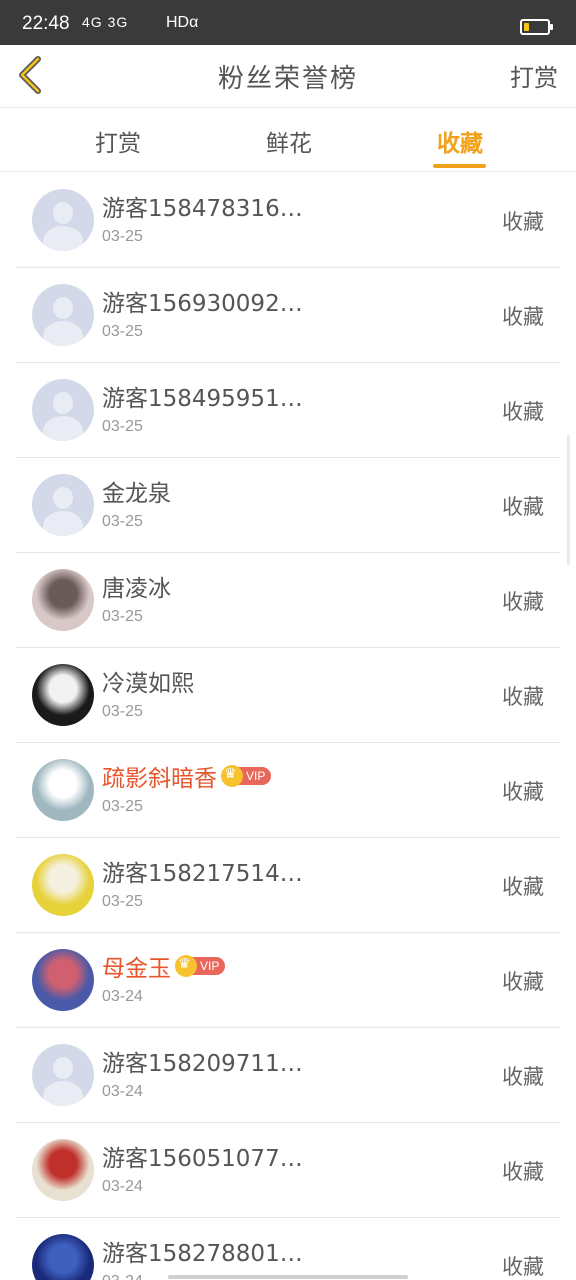 This screenshot has height=1280, width=576. Describe the element at coordinates (63, 1170) in the screenshot. I see `person-red-avatar` at that location.